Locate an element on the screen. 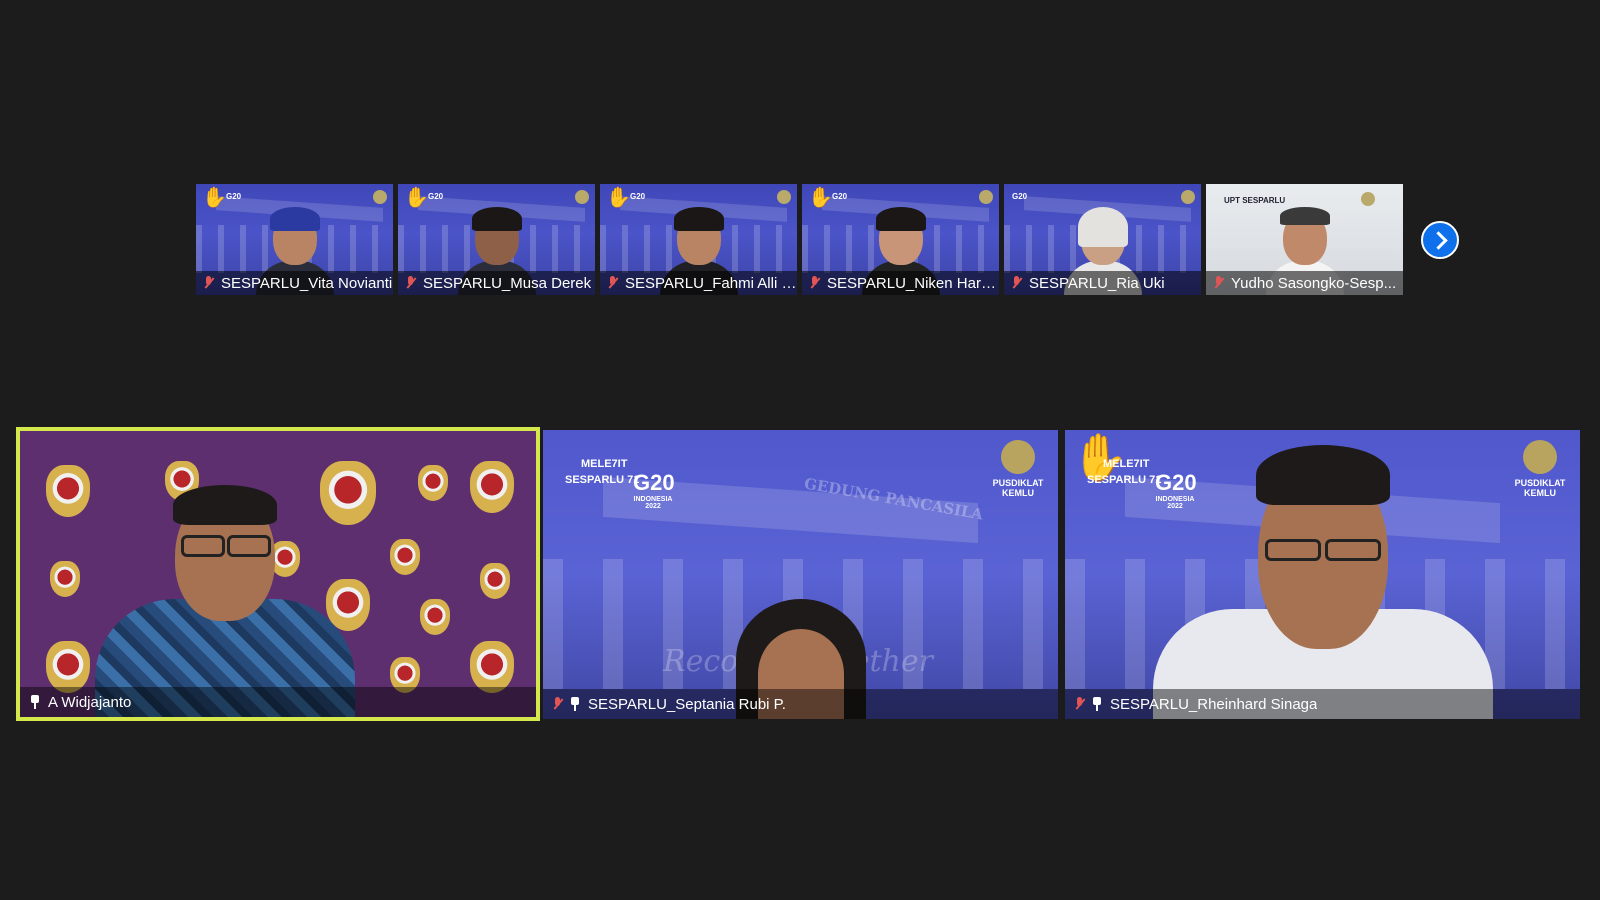  participant-thumbnail: ✋ G20 SESPARLU_Vita Novianti is located at coordinates (294, 239).